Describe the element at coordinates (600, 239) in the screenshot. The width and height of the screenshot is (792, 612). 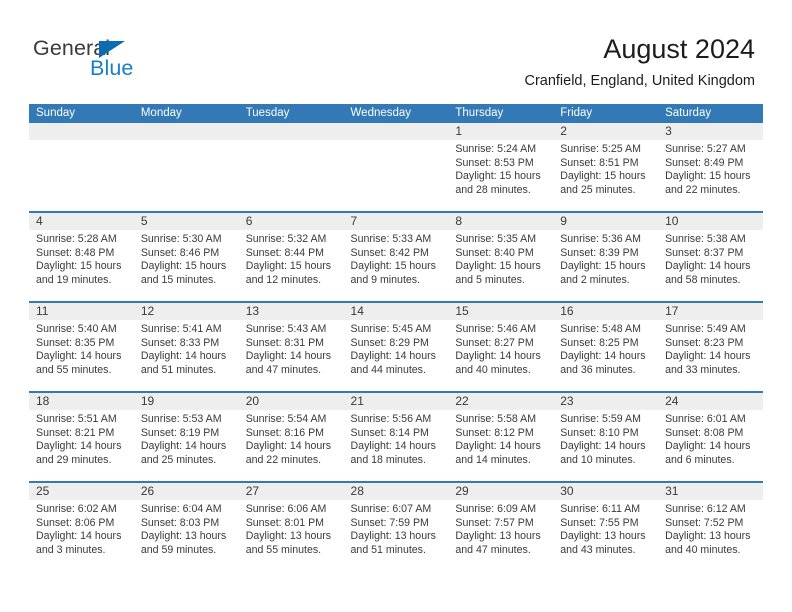
I see `sunrise-text: Sunrise: 5:36 AM` at that location.